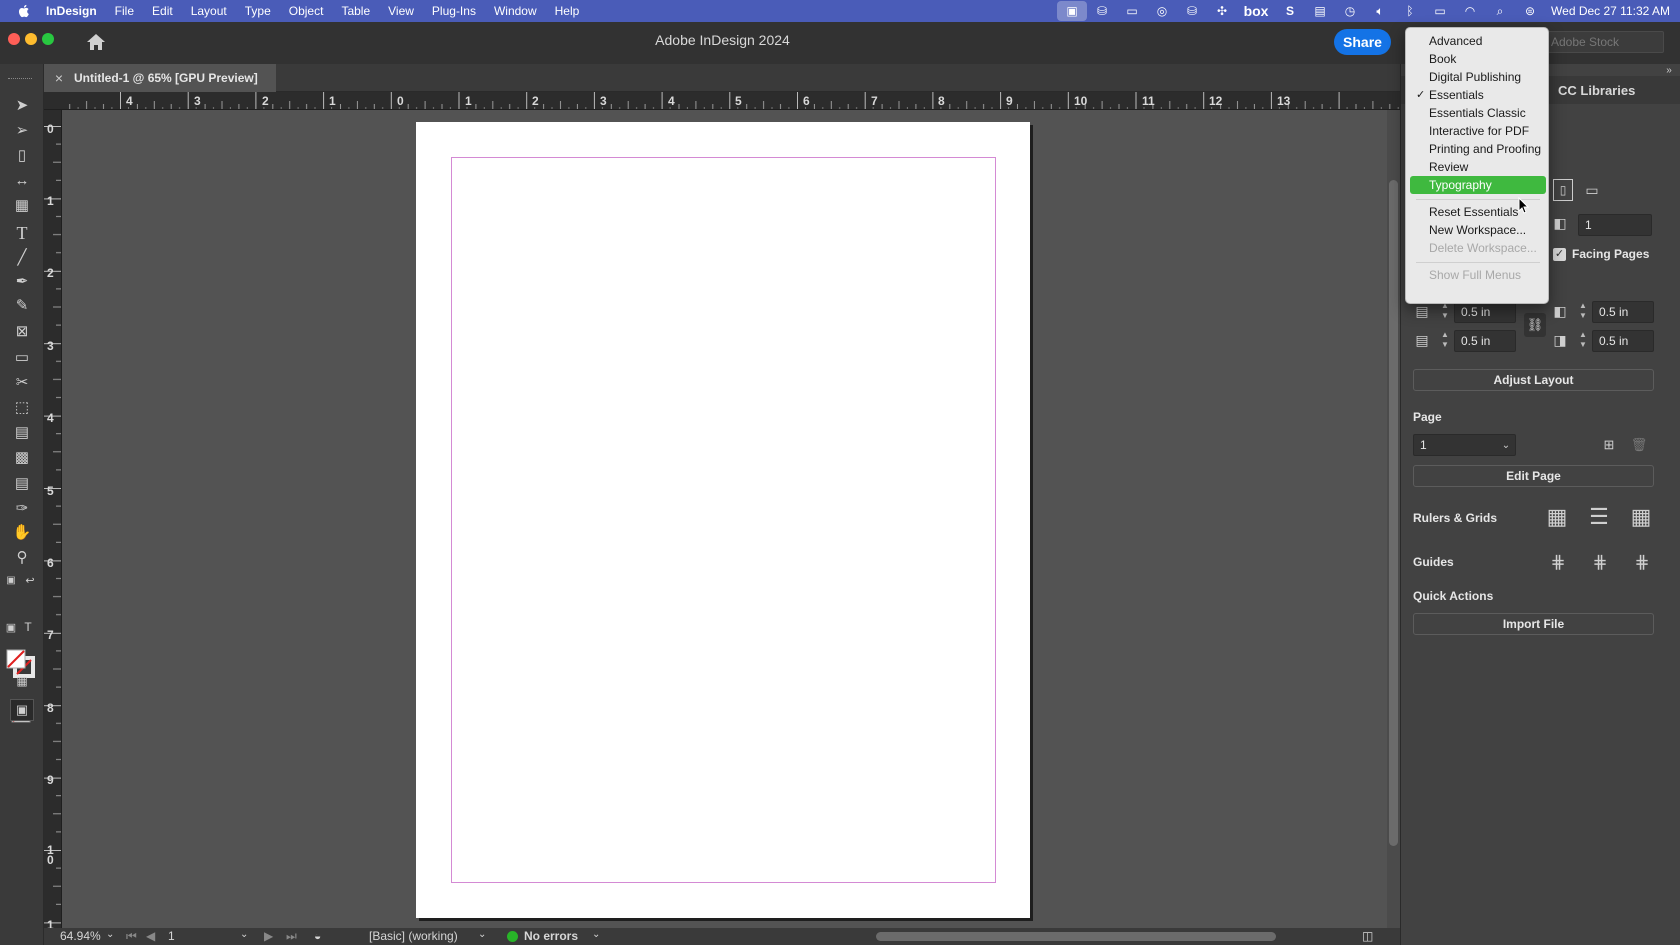 Image resolution: width=1680 pixels, height=945 pixels. What do you see at coordinates (1478, 95) in the screenshot?
I see `workspace-essentials: ✓ Essentials` at bounding box center [1478, 95].